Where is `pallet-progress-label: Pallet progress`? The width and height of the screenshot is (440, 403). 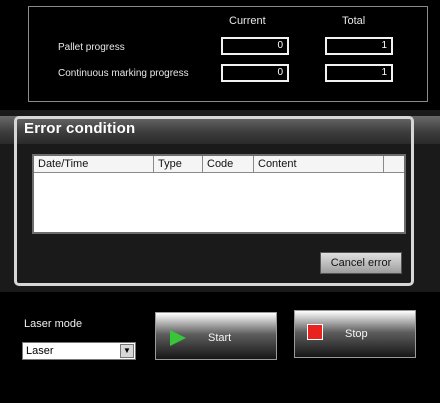 pallet-progress-label: Pallet progress is located at coordinates (91, 47).